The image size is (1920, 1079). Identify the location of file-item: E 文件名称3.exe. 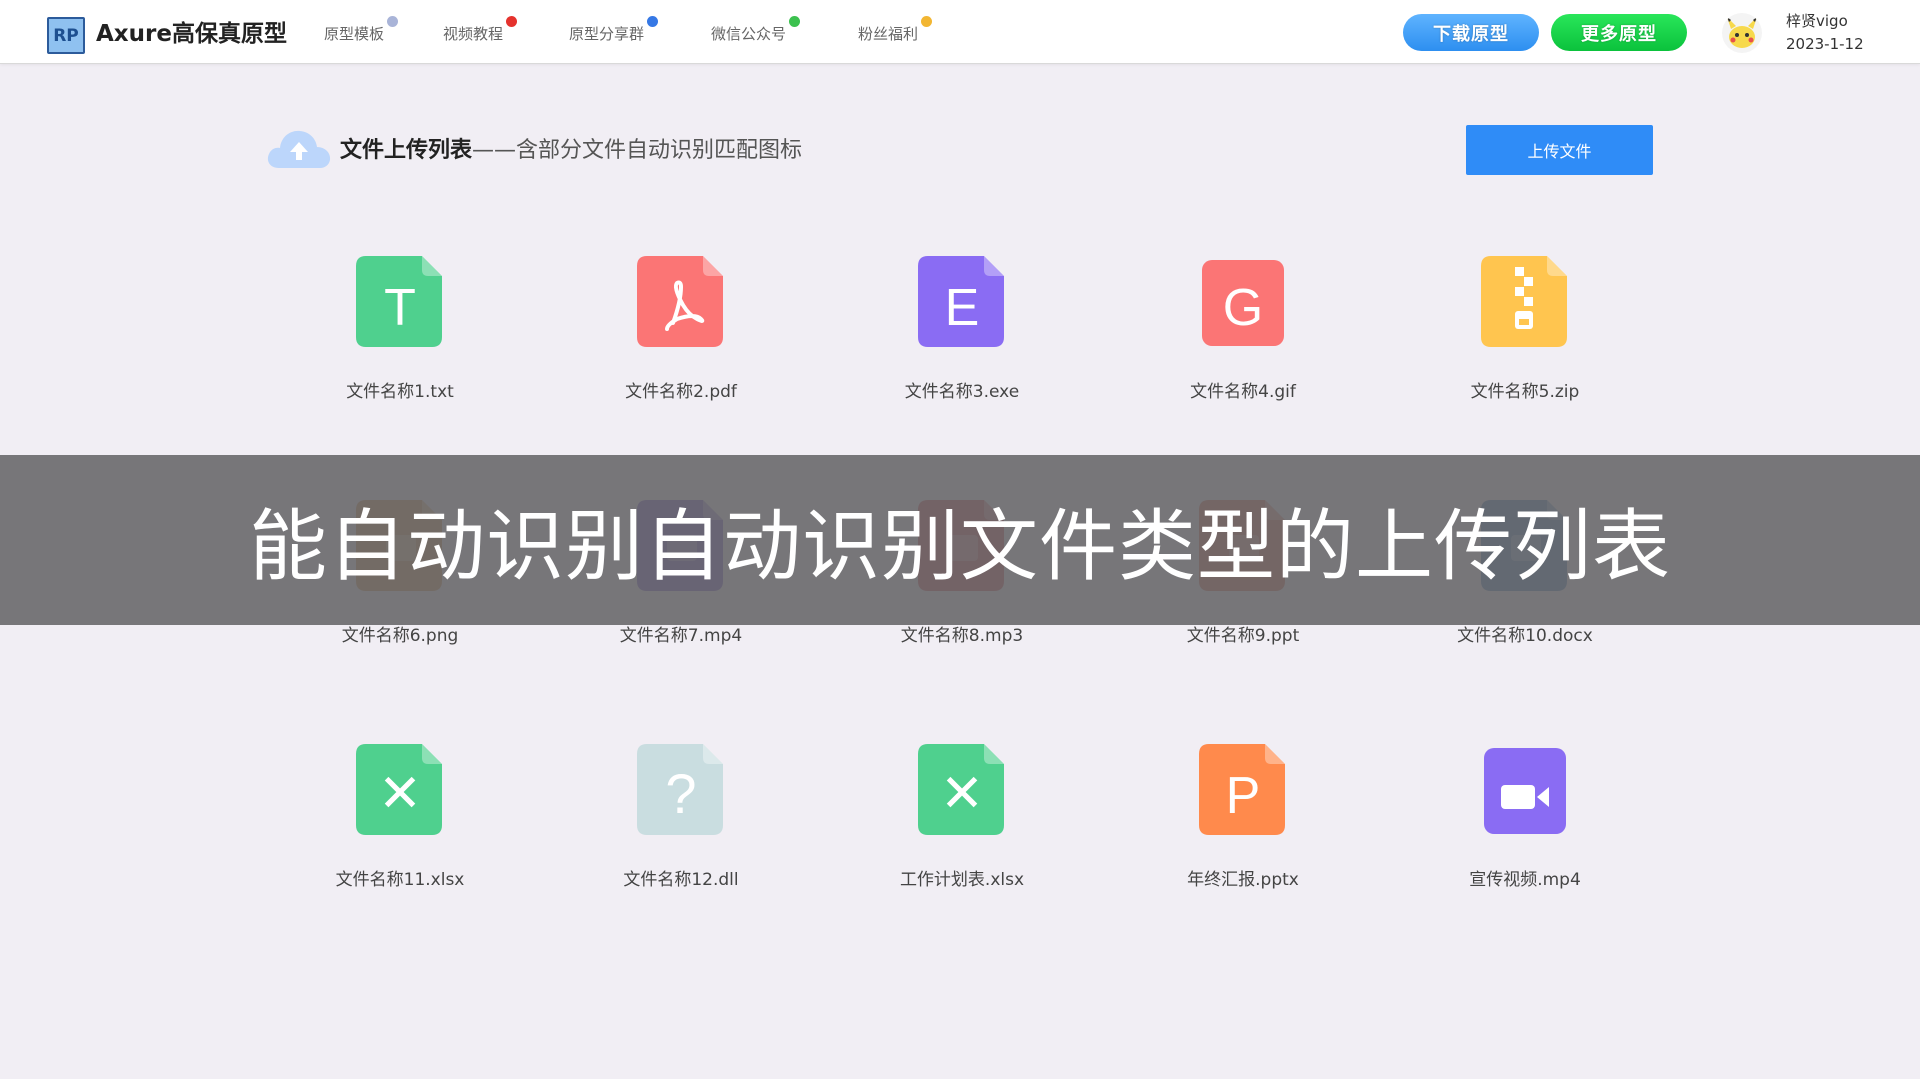
(962, 333).